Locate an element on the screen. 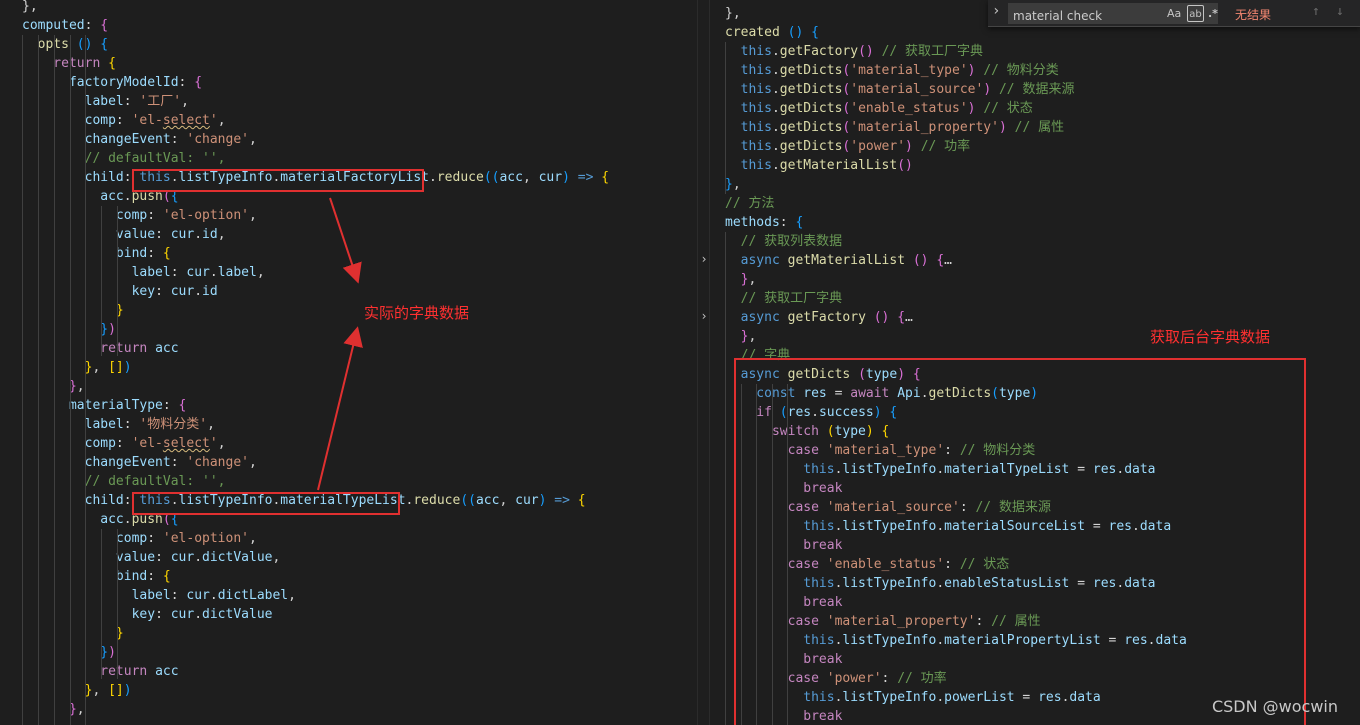  match-case-icon: Aa is located at coordinates (1174, 13).